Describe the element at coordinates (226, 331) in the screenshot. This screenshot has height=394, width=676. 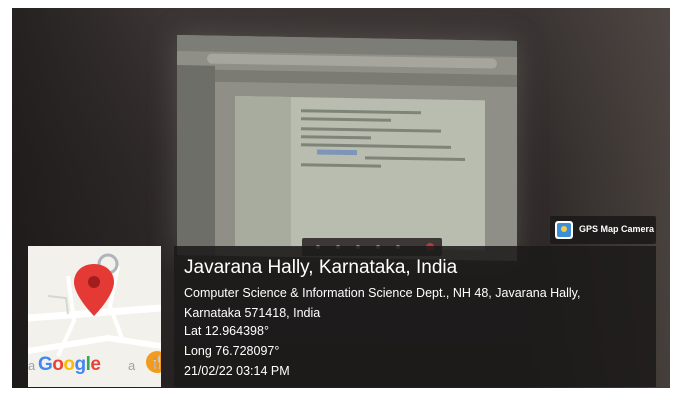
I see `latitude-text: Lat 12.964398°` at that location.